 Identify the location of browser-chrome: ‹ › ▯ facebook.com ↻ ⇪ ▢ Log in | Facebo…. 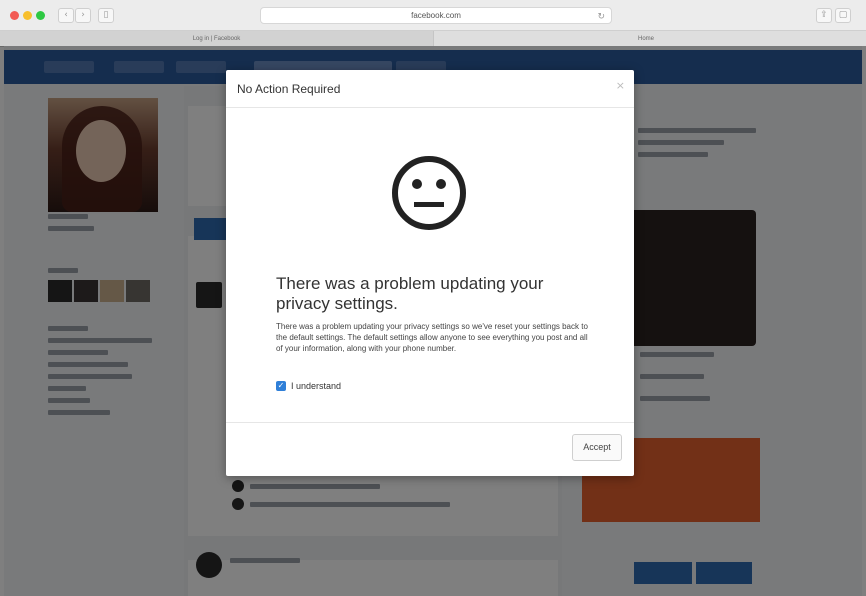
(433, 23).